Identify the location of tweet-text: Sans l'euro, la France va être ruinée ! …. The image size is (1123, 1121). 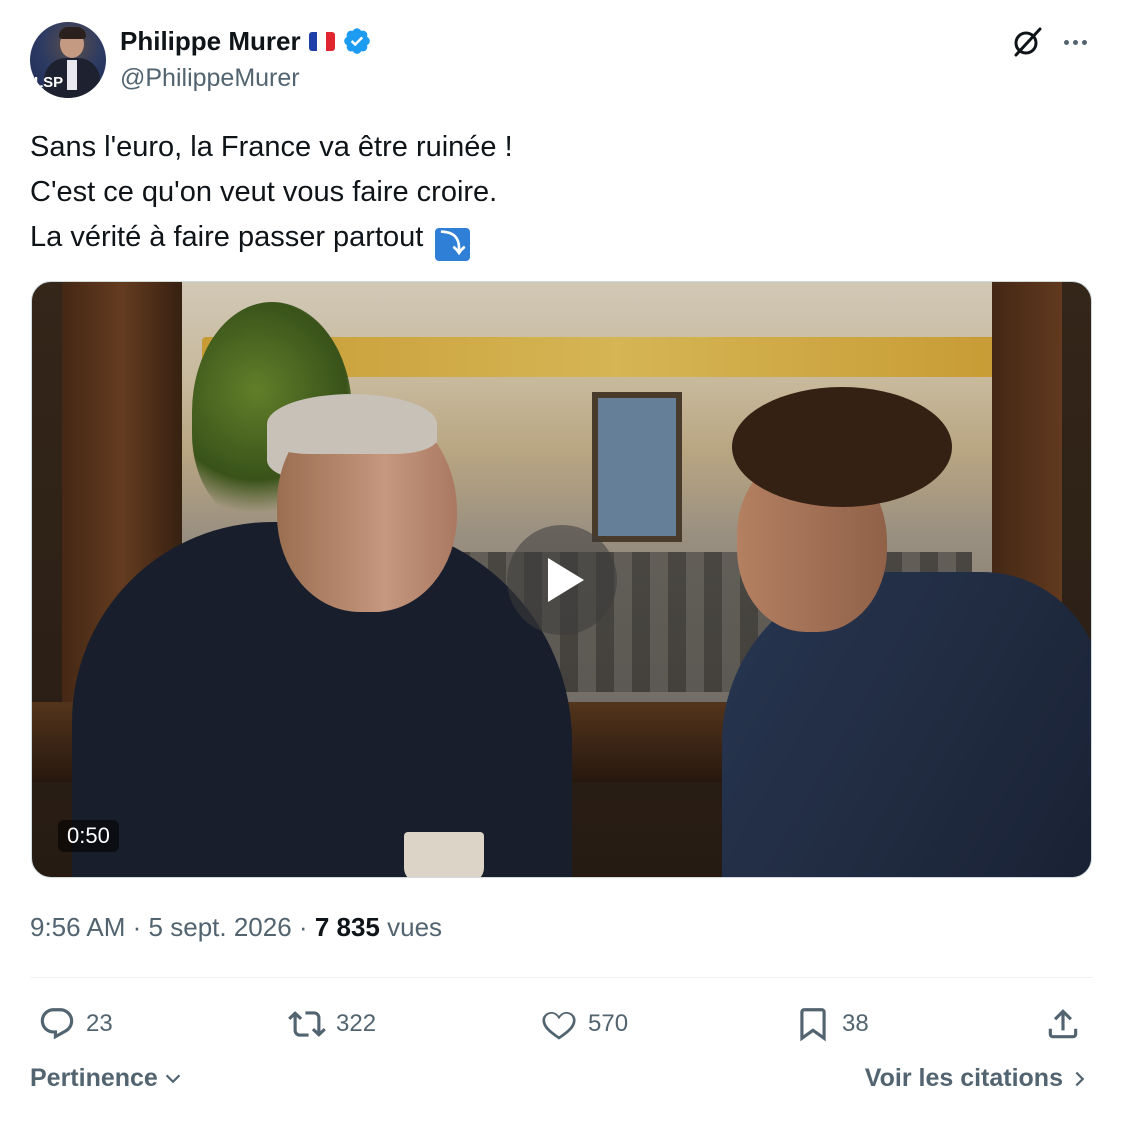
(561, 193).